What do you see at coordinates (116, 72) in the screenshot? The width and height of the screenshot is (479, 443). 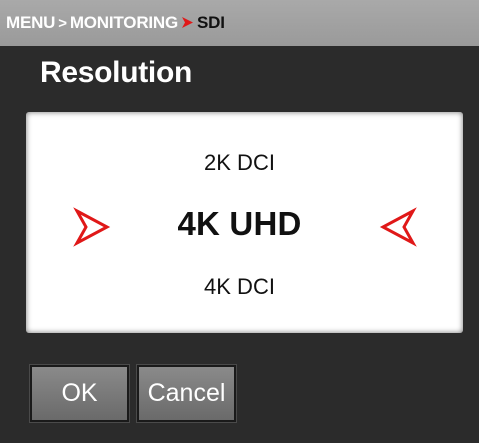 I see `page-title: Resolution` at bounding box center [116, 72].